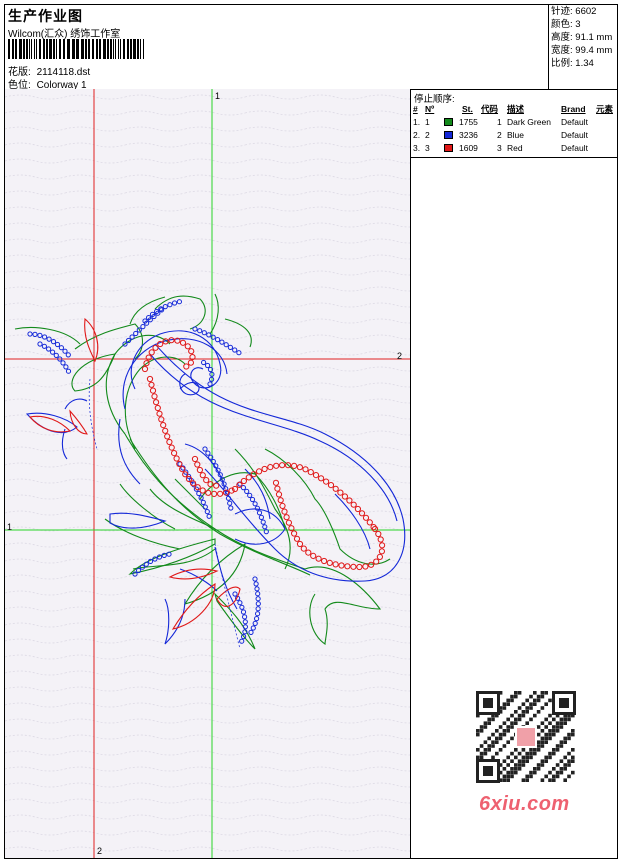 This screenshot has height=861, width=620. I want to click on barcode, so click(76, 49).